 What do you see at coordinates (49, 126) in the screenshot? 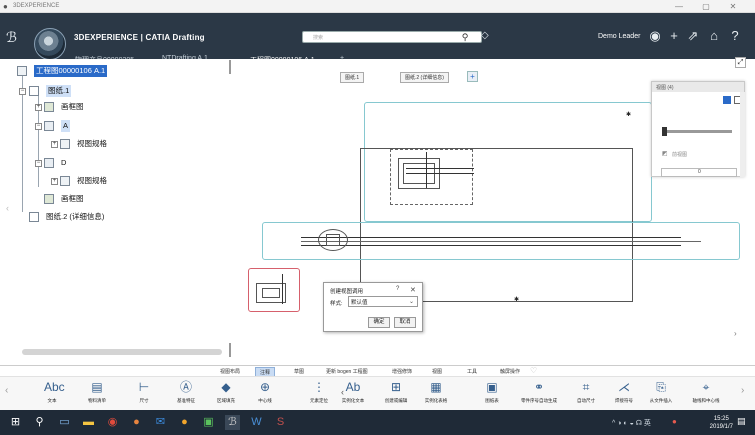
I see `view-icon` at bounding box center [49, 126].